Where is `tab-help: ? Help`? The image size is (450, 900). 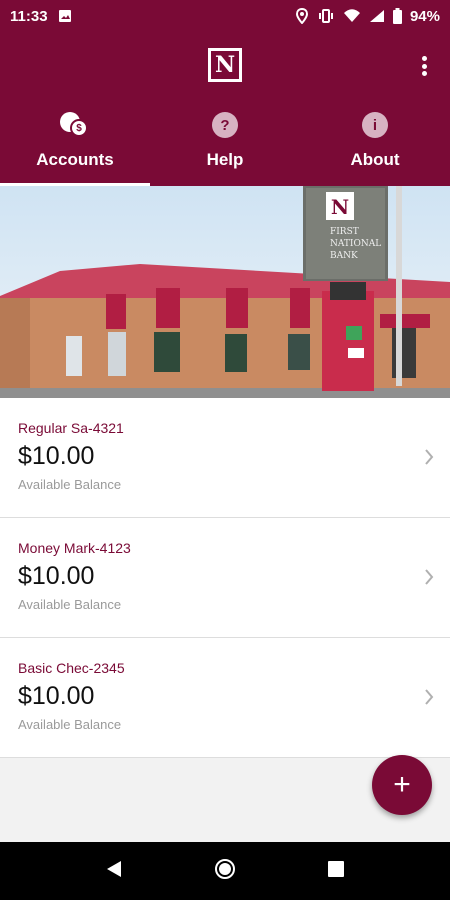 tab-help: ? Help is located at coordinates (225, 145).